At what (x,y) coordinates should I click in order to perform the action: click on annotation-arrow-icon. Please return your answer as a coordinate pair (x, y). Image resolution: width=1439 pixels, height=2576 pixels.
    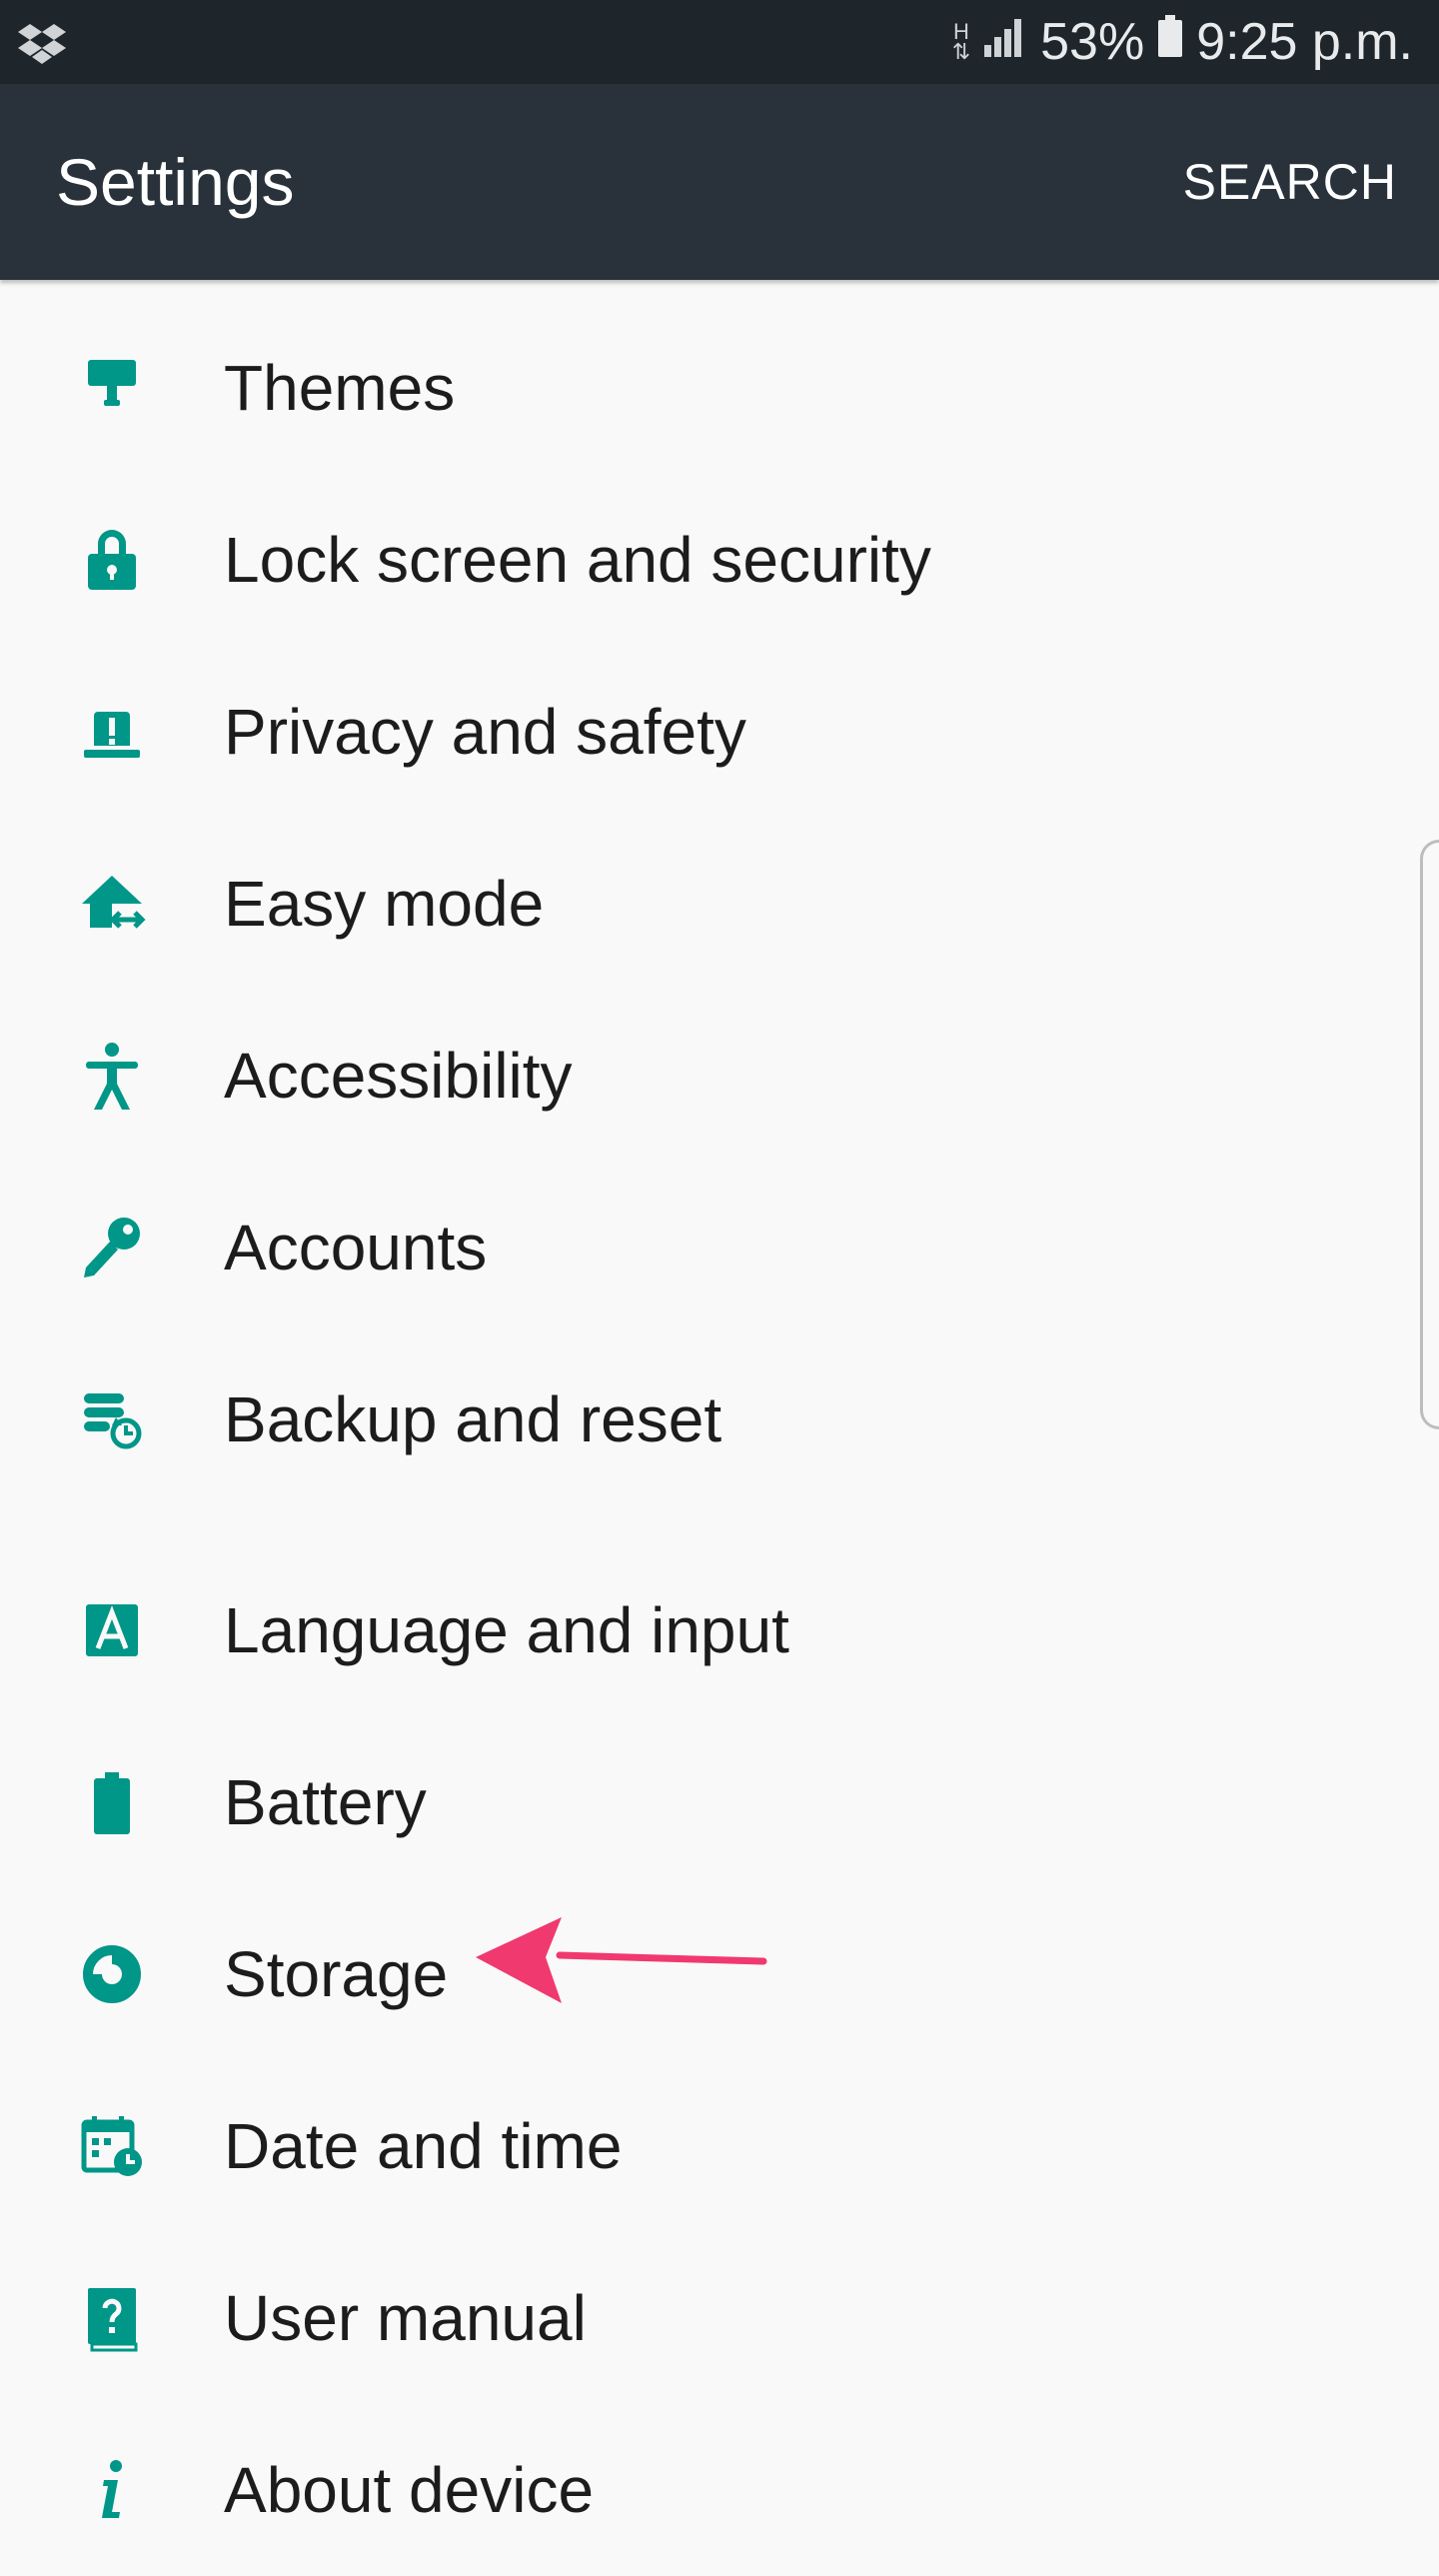
    Looking at the image, I should click on (621, 1960).